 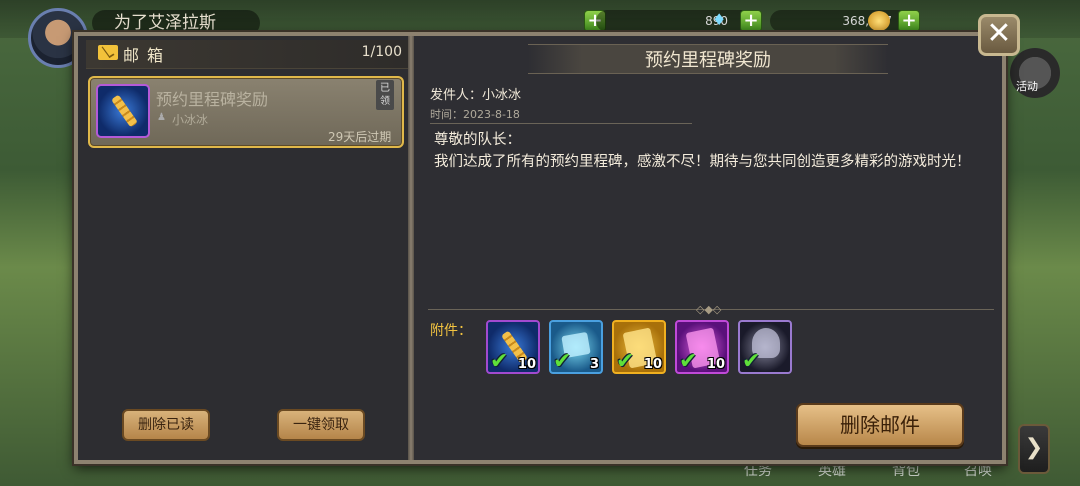 What do you see at coordinates (147, 55) in the screenshot?
I see `mailbox-title: 邮箱` at bounding box center [147, 55].